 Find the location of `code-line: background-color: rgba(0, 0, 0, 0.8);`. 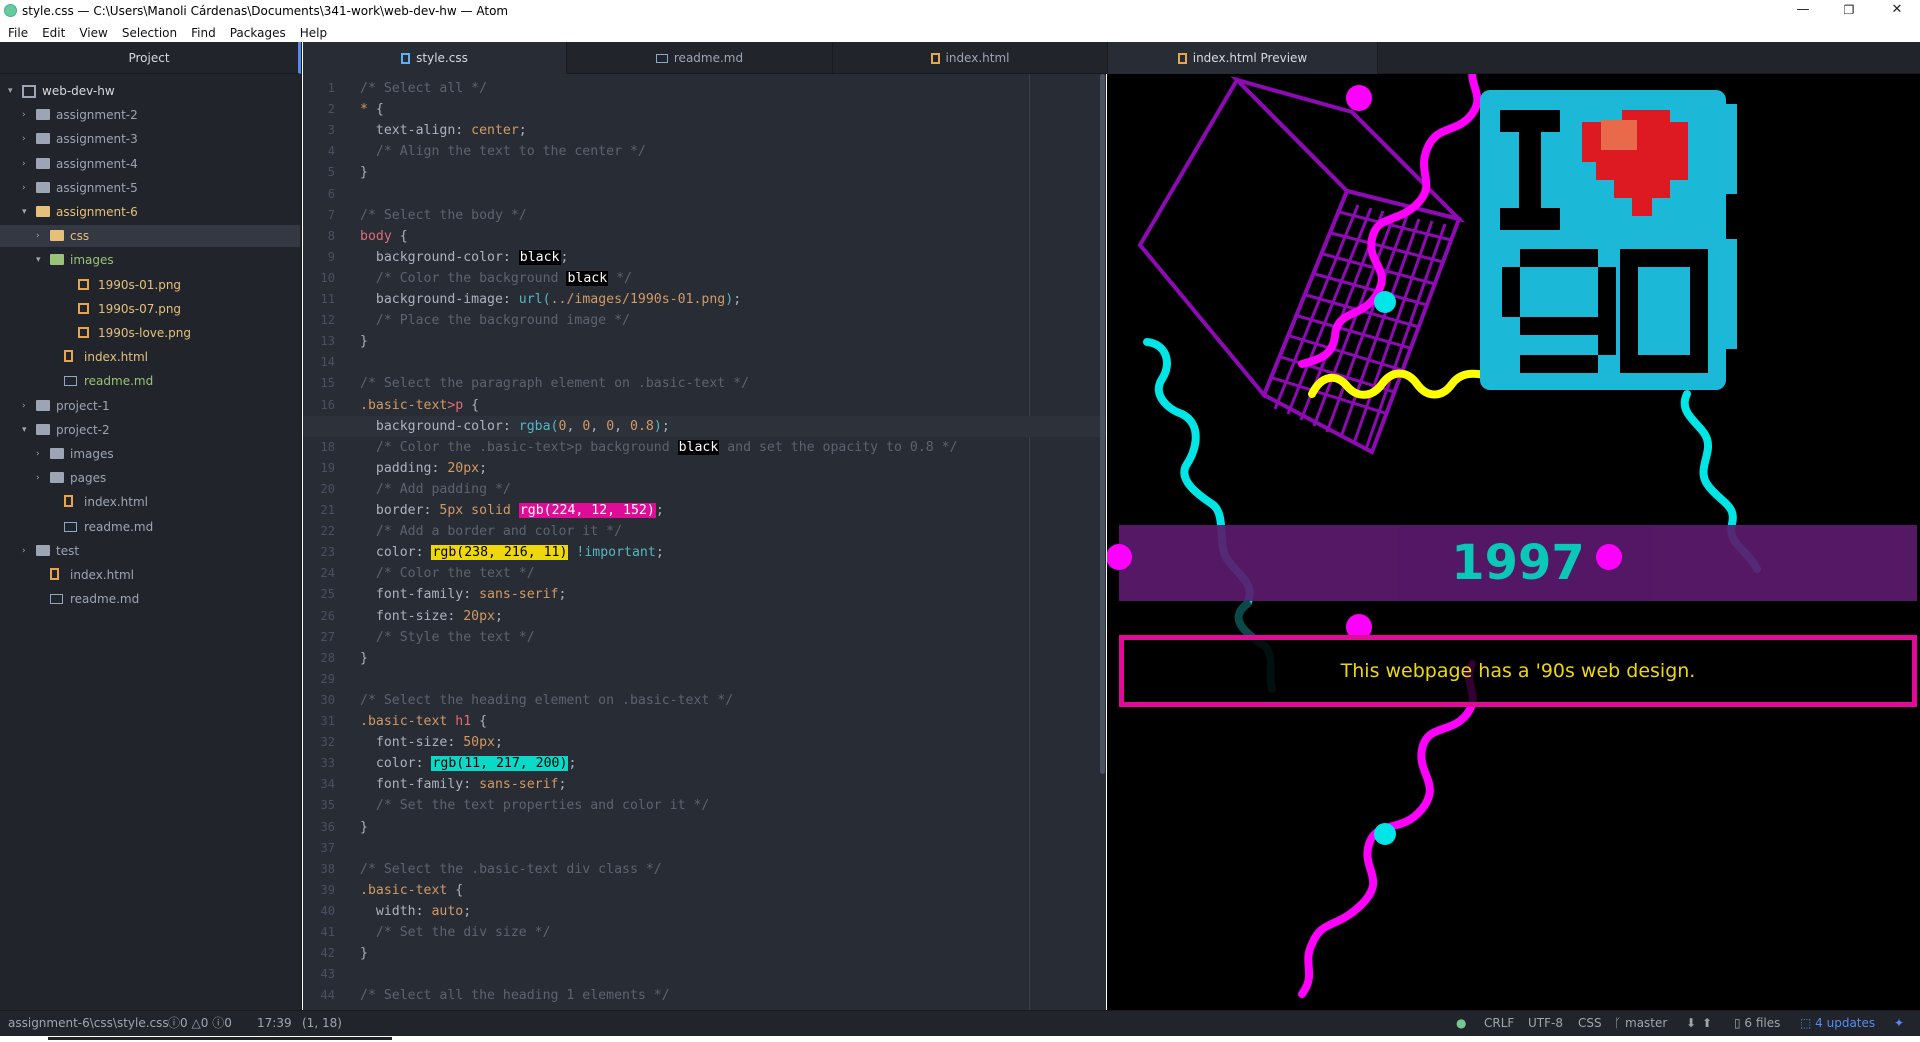

code-line: background-color: rgba(0, 0, 0, 0.8); is located at coordinates (704, 426).